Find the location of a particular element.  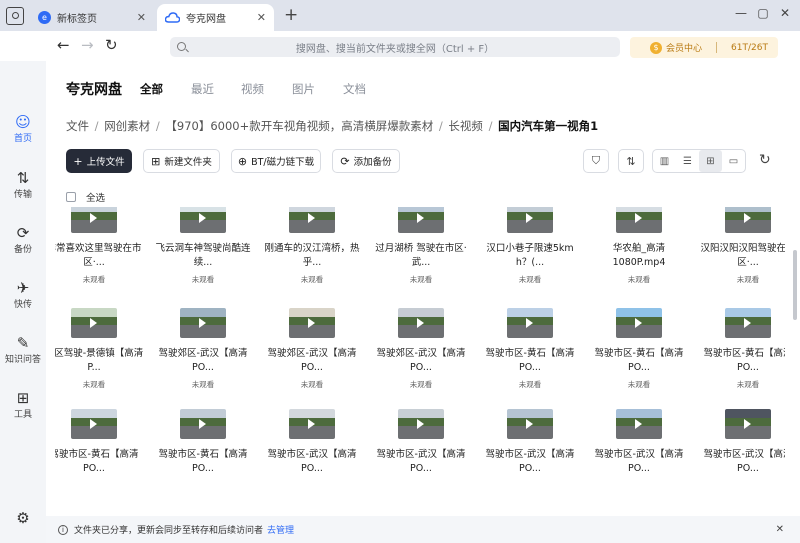

tab-new-tab: e 新标签页 ✕ is located at coordinates (92, 17).